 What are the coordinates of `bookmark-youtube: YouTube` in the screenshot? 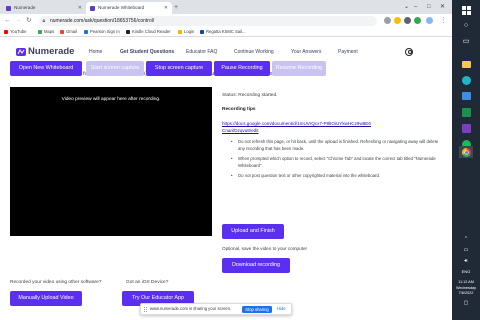 It's located at (15, 31).